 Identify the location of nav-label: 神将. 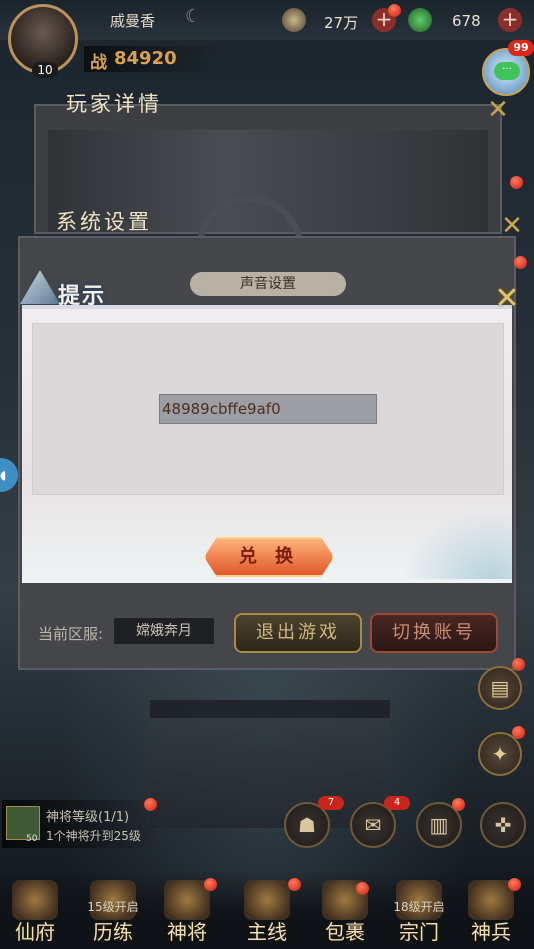
(187, 932).